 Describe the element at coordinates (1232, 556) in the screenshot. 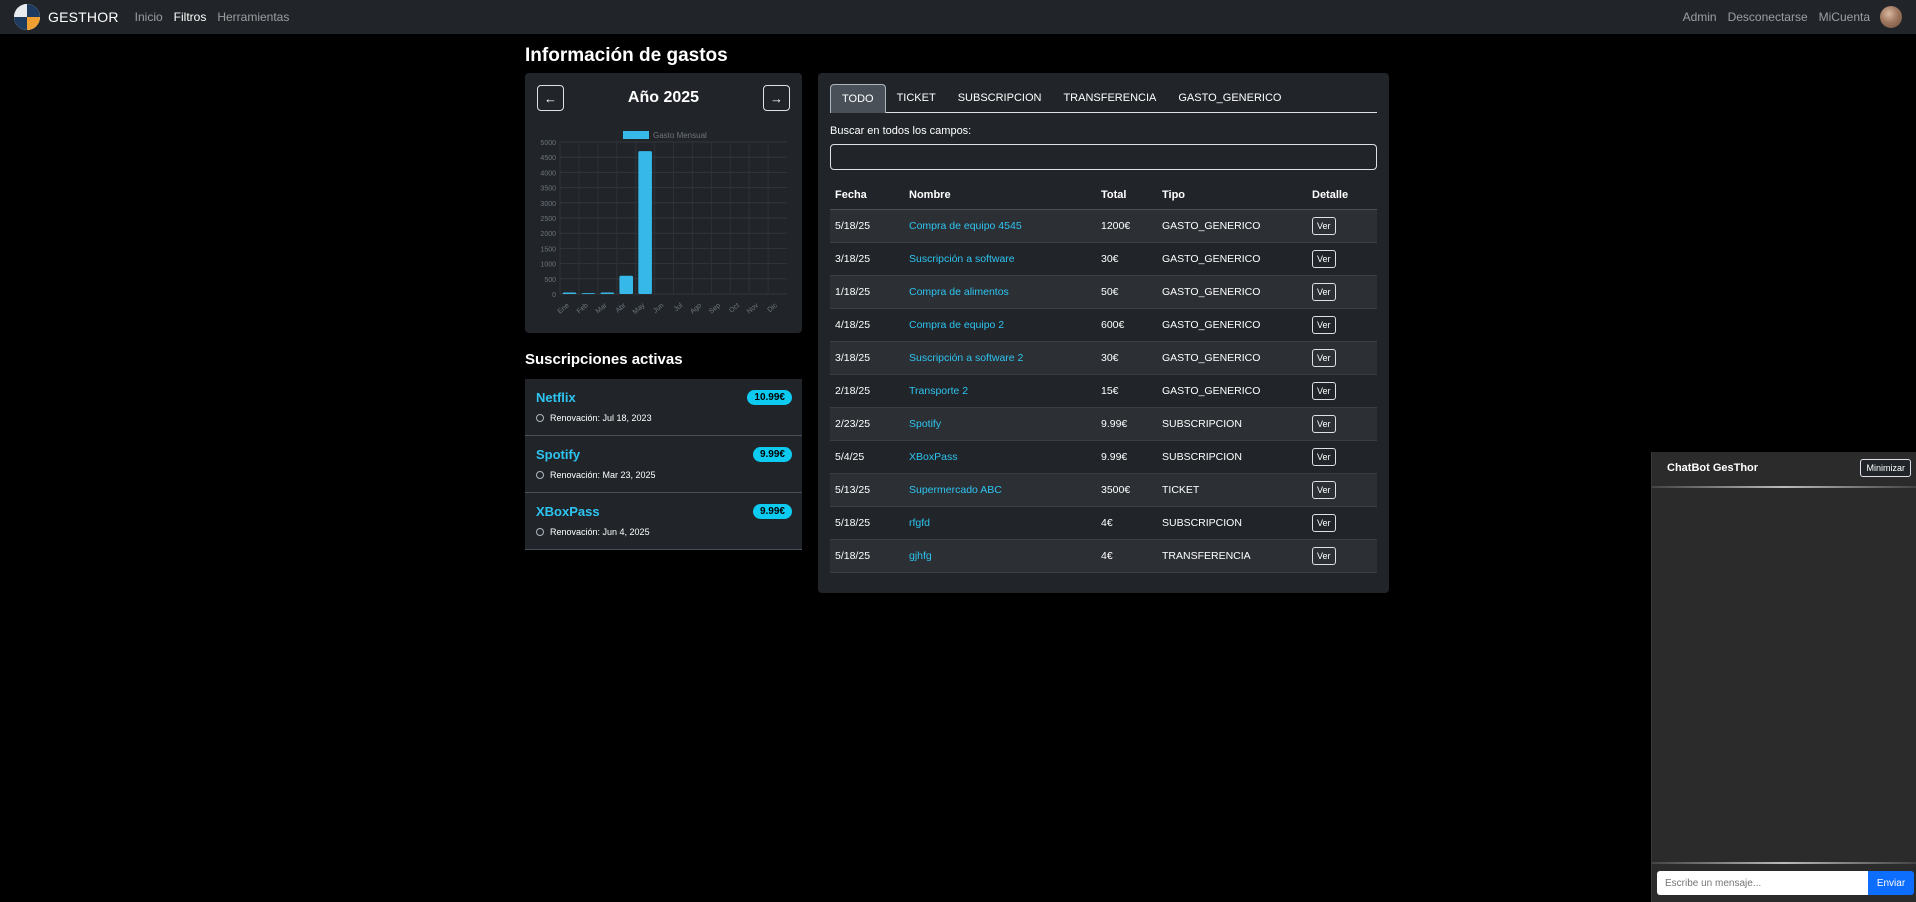

I see `cell-tipo: TRANSFERENCIA` at that location.